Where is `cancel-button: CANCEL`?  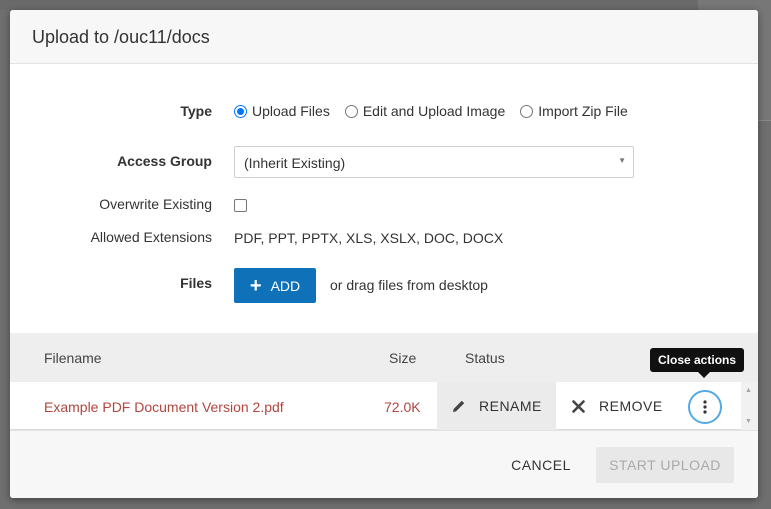
cancel-button: CANCEL is located at coordinates (541, 465).